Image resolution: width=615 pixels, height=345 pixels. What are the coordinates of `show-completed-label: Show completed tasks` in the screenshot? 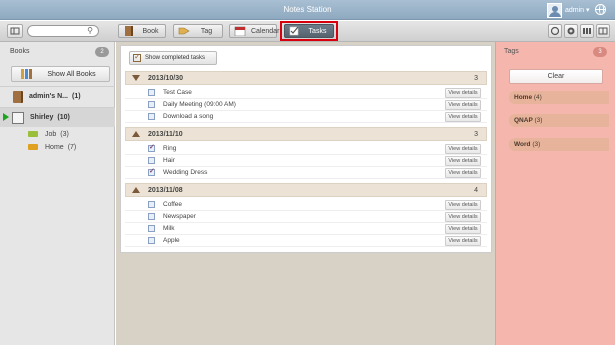 It's located at (175, 58).